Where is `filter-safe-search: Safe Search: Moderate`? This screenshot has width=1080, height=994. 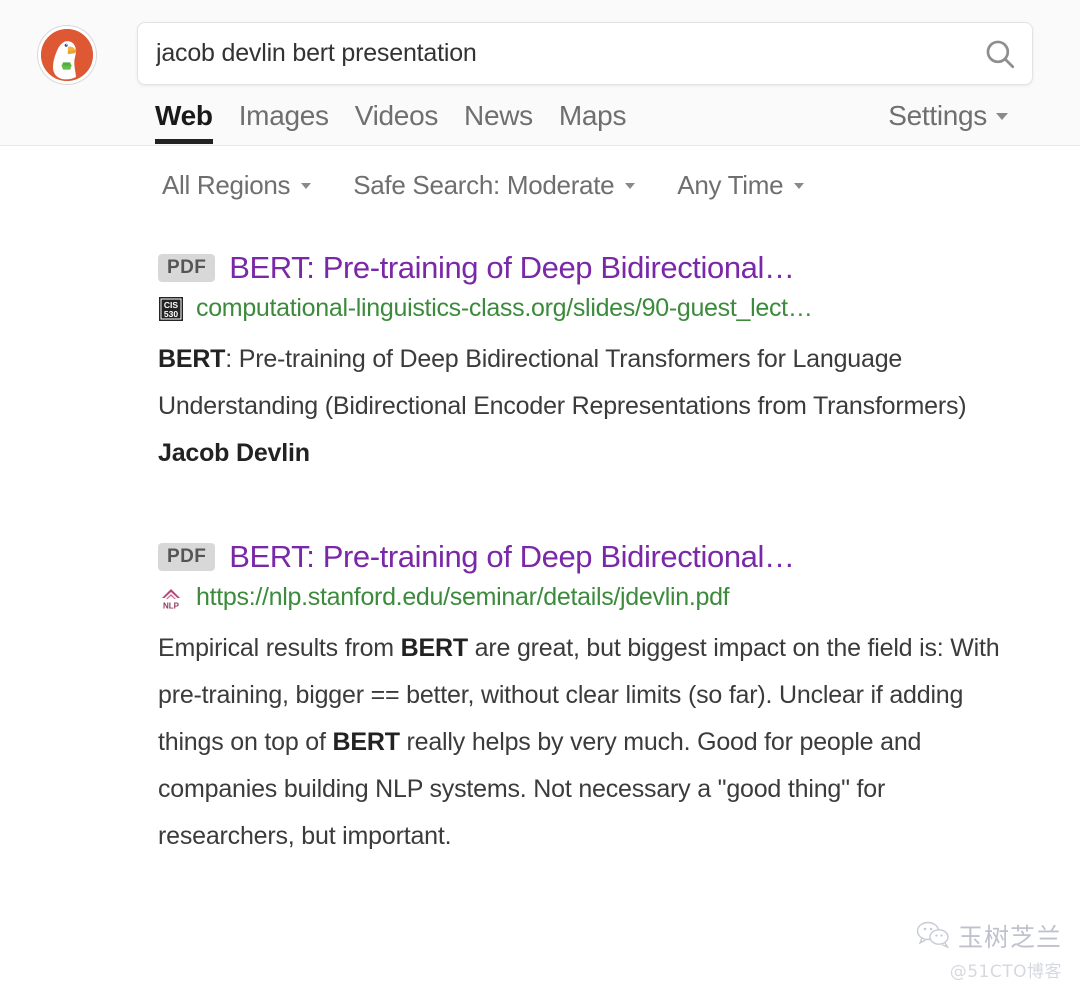
filter-safe-search: Safe Search: Moderate is located at coordinates (494, 185).